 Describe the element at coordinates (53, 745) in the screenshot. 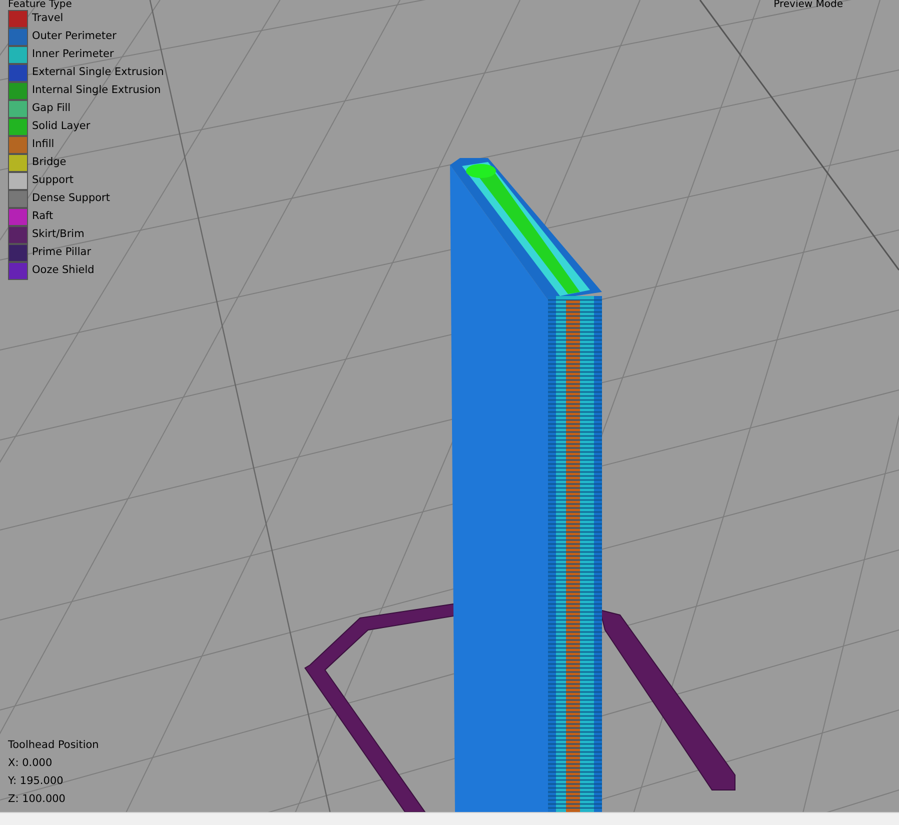

I see `toolhead-title: Toolhead Position` at that location.